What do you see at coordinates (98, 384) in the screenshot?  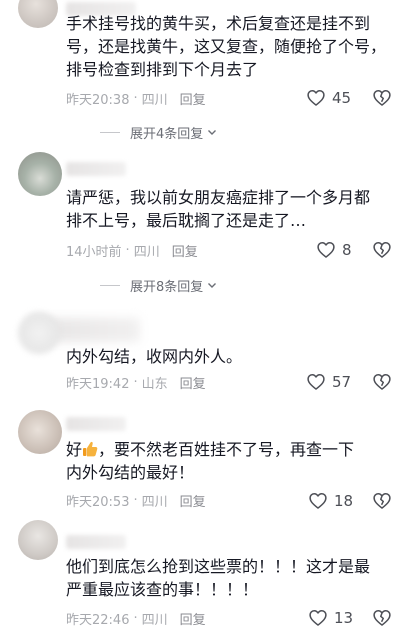 I see `comment-time: 昨天19:42` at bounding box center [98, 384].